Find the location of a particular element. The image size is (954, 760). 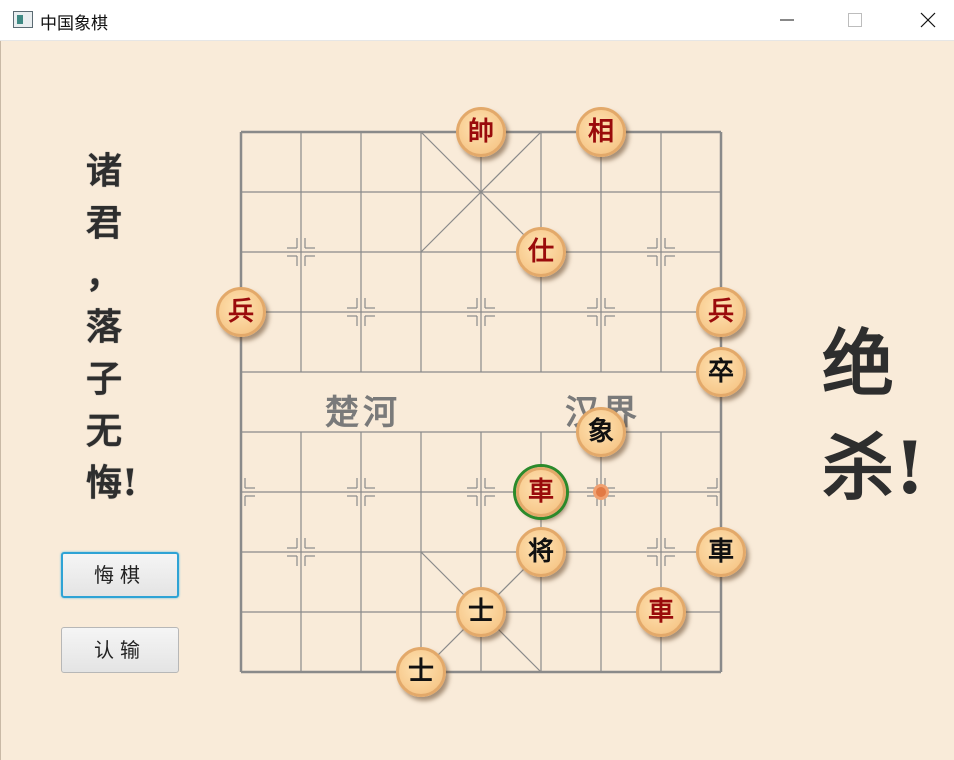

verdict-line: 绝 is located at coordinates (858, 363).